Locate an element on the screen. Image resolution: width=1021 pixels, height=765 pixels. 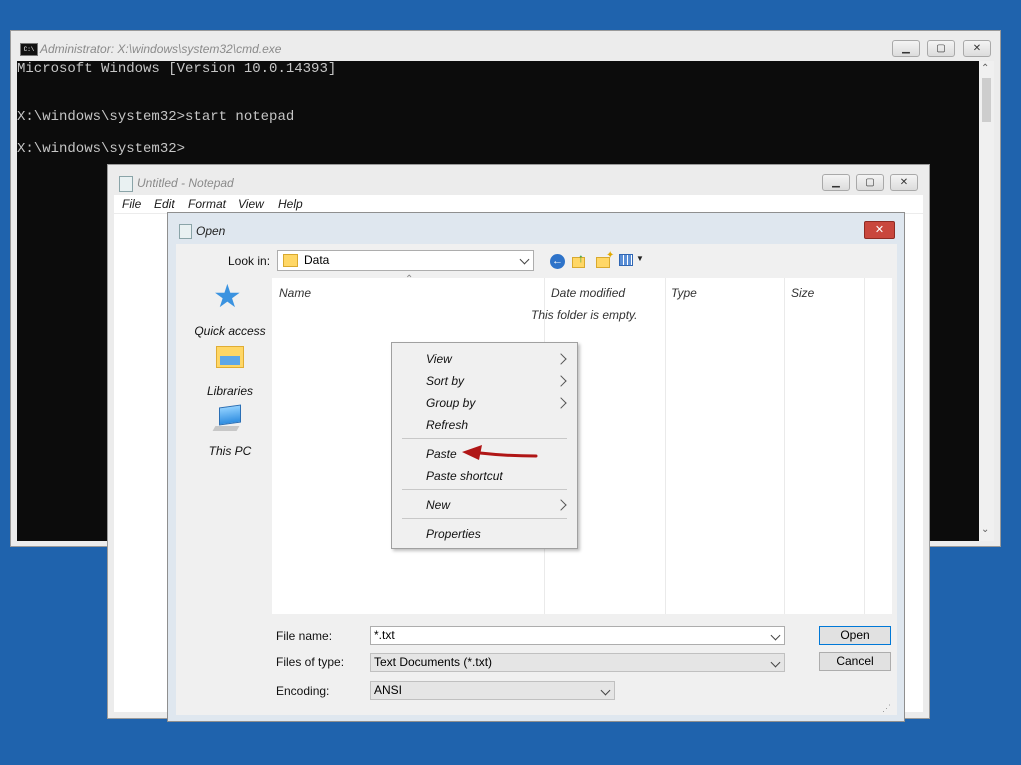
back-button: ← is located at coordinates (557, 261).